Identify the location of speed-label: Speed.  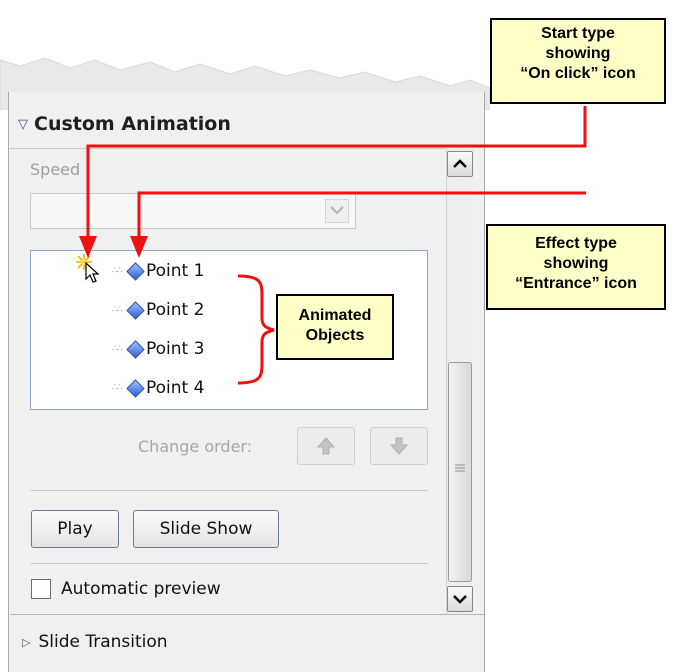
(55, 169).